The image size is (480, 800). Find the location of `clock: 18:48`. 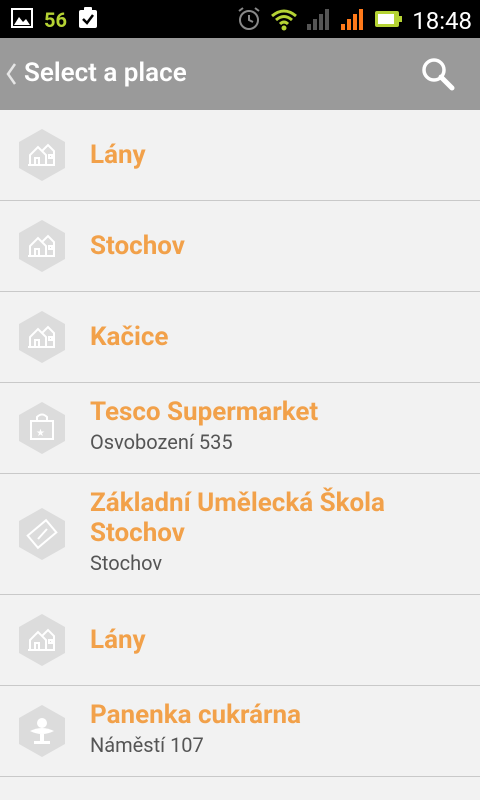

clock: 18:48 is located at coordinates (442, 21).